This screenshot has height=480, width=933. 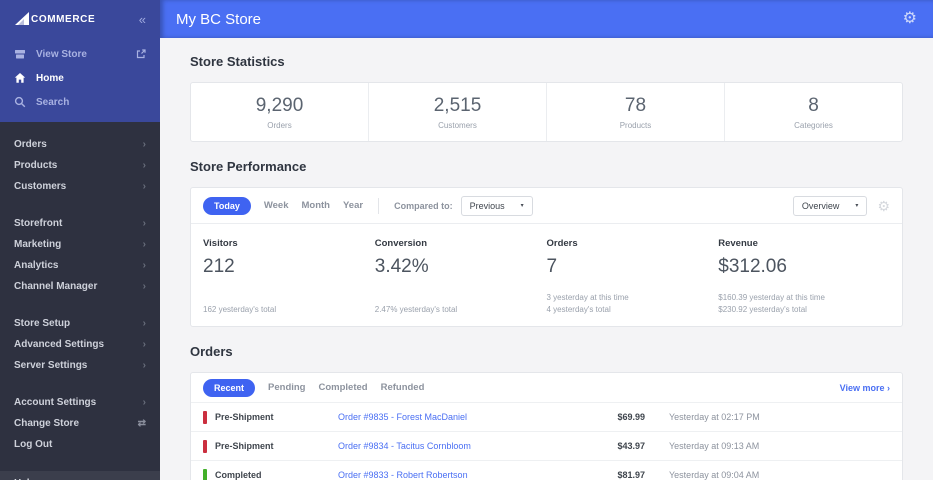 What do you see at coordinates (80, 244) in the screenshot?
I see `sidebar-item-marketing: Marketing ›` at bounding box center [80, 244].